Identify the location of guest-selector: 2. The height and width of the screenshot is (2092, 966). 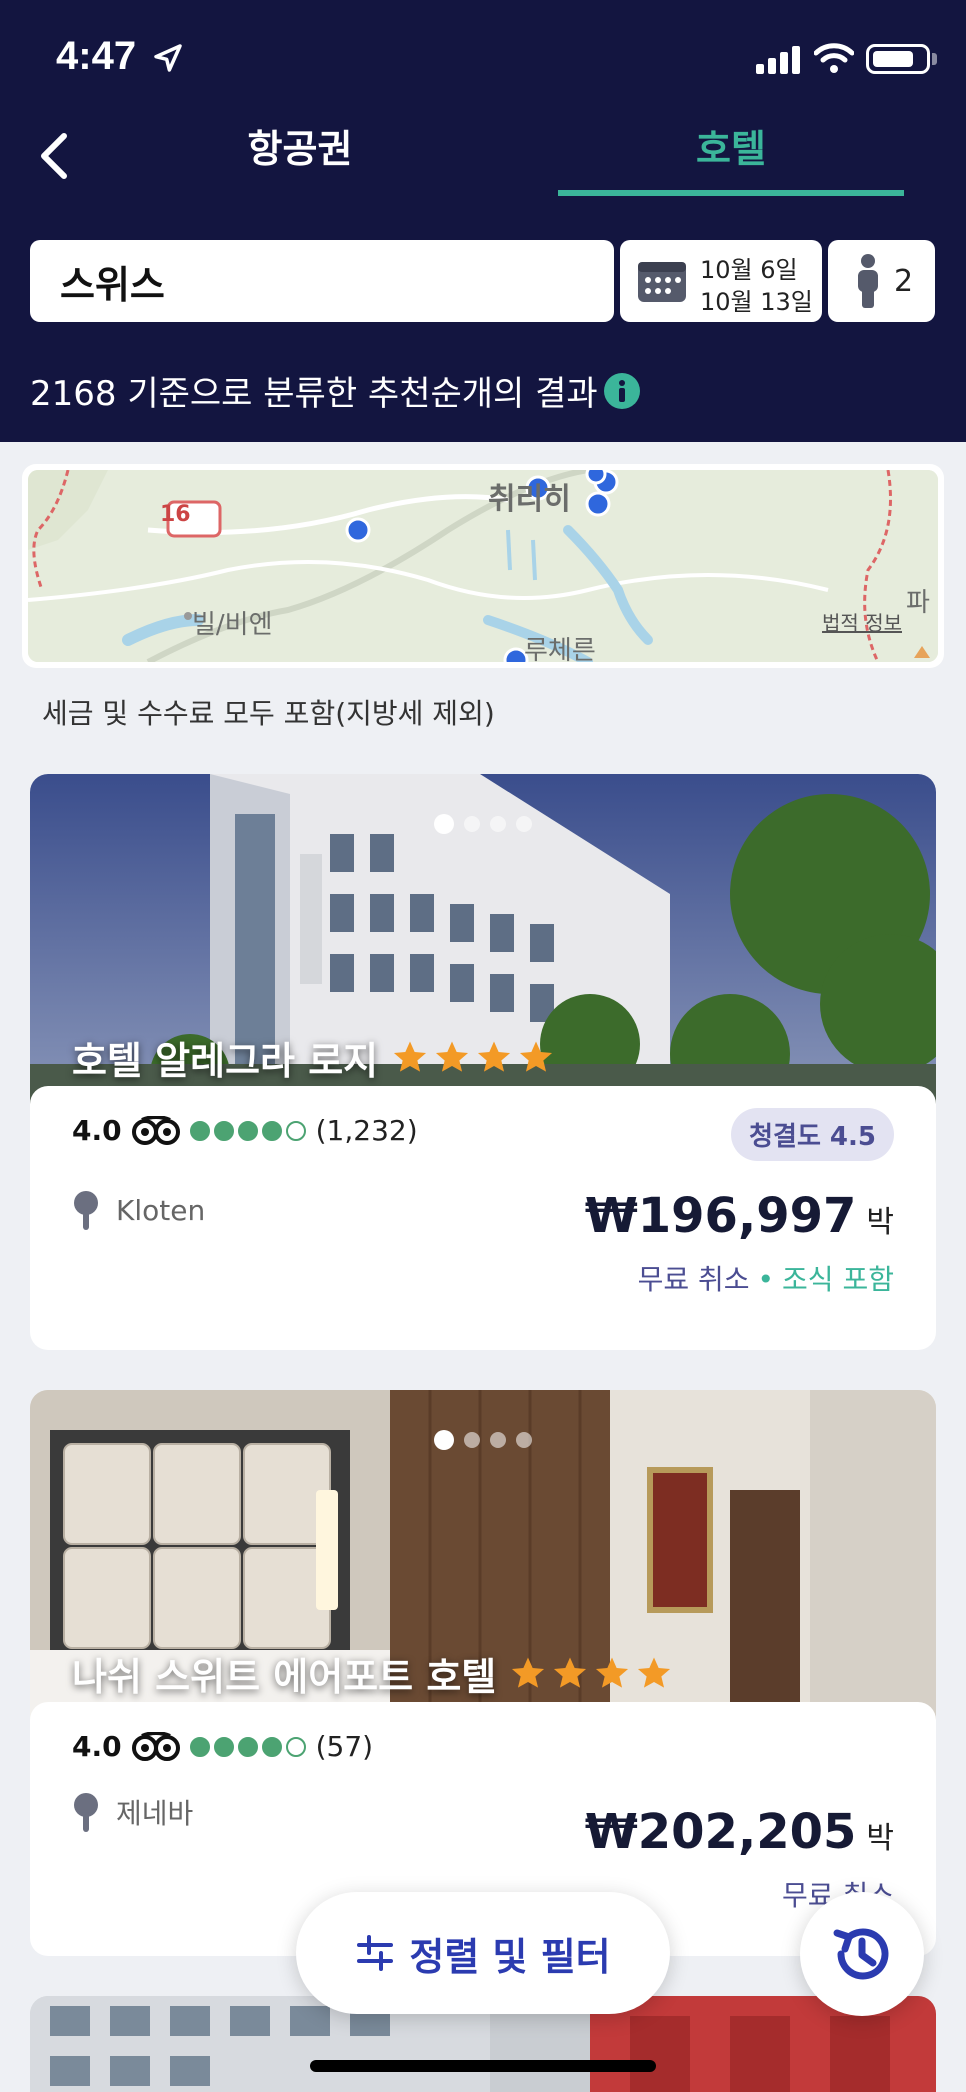
(881, 281).